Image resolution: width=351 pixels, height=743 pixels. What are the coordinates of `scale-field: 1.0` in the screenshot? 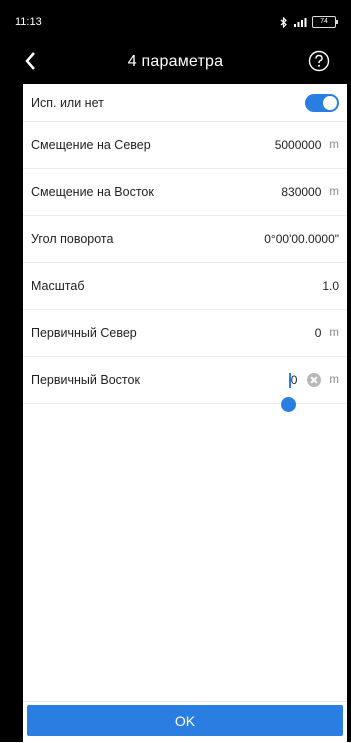 It's located at (330, 286).